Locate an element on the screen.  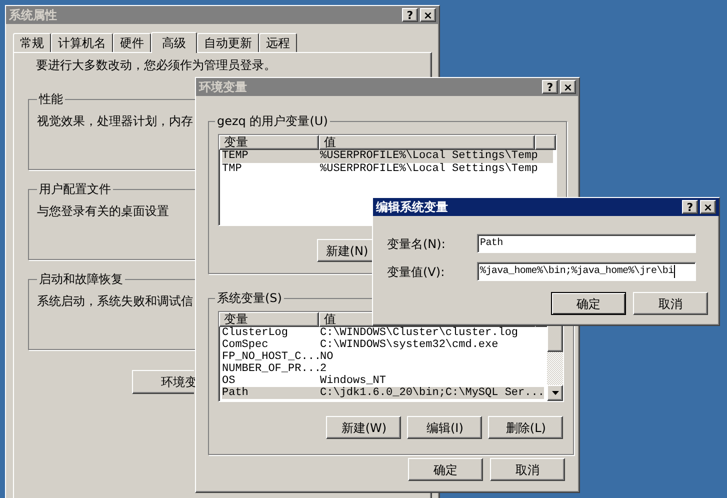
group-label: 启动和故障恢复 is located at coordinates (81, 279).